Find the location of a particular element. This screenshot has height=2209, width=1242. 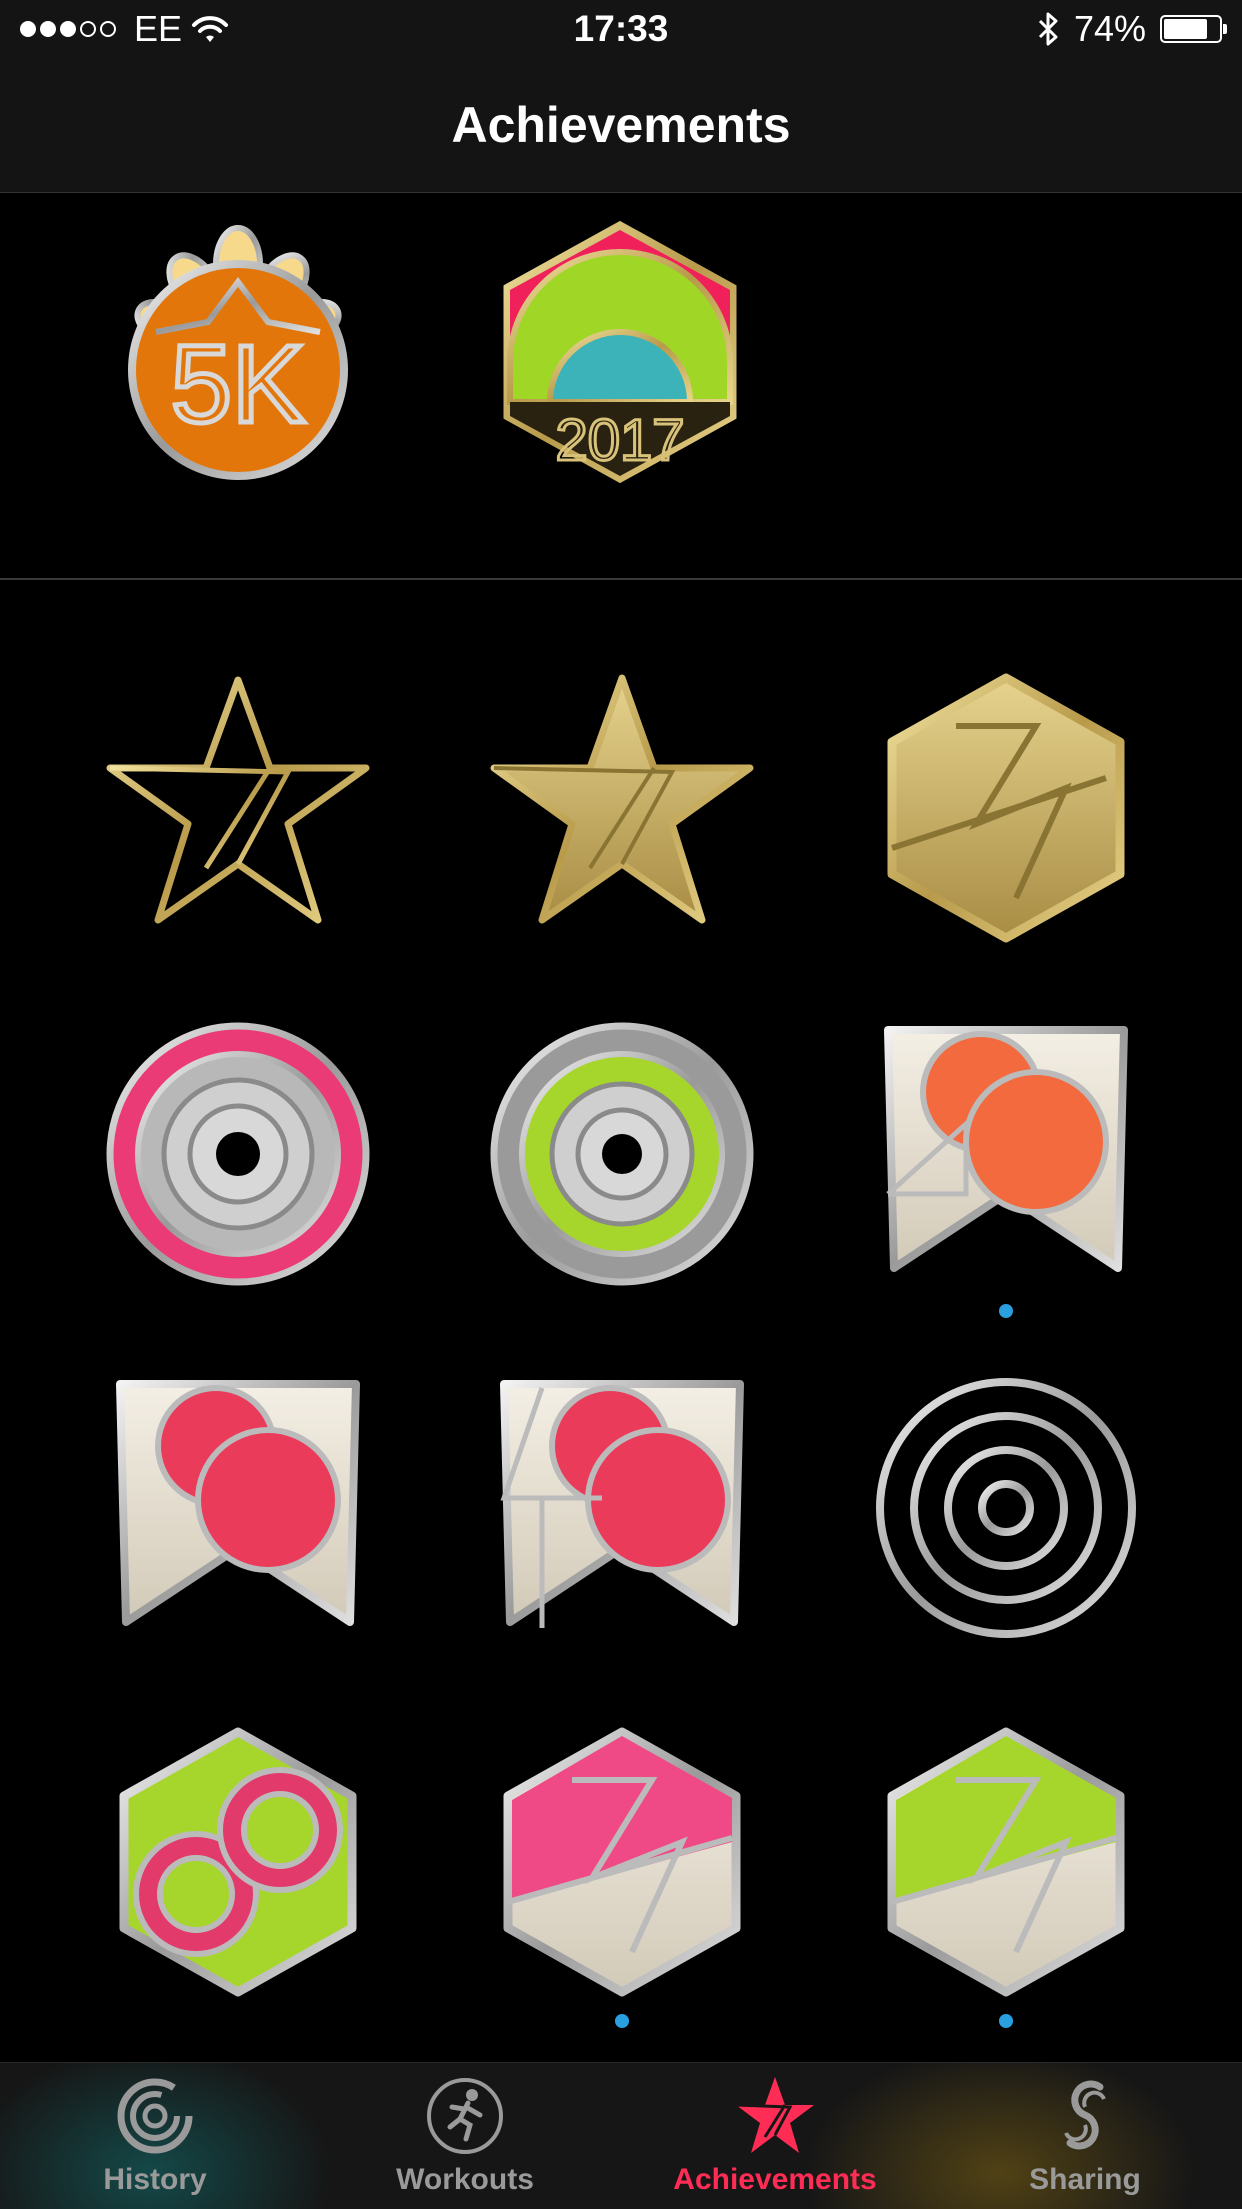

2017-badge-label: 2017 is located at coordinates (619, 440).